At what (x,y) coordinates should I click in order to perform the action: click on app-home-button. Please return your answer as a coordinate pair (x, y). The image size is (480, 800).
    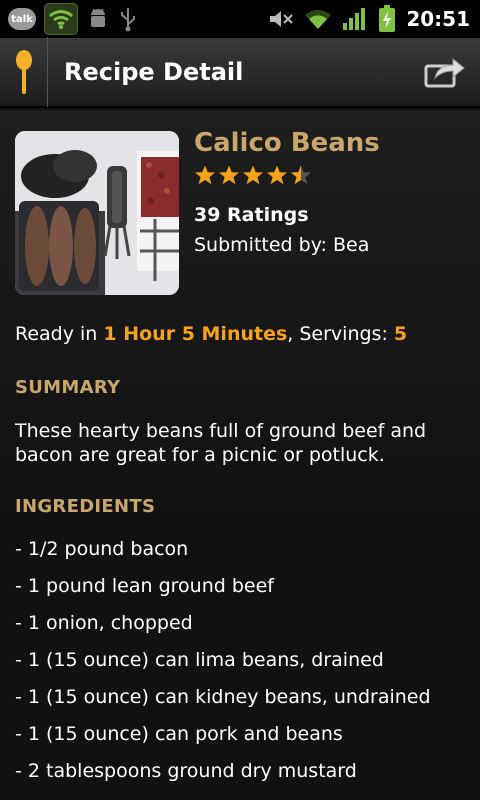
    Looking at the image, I should click on (24, 72).